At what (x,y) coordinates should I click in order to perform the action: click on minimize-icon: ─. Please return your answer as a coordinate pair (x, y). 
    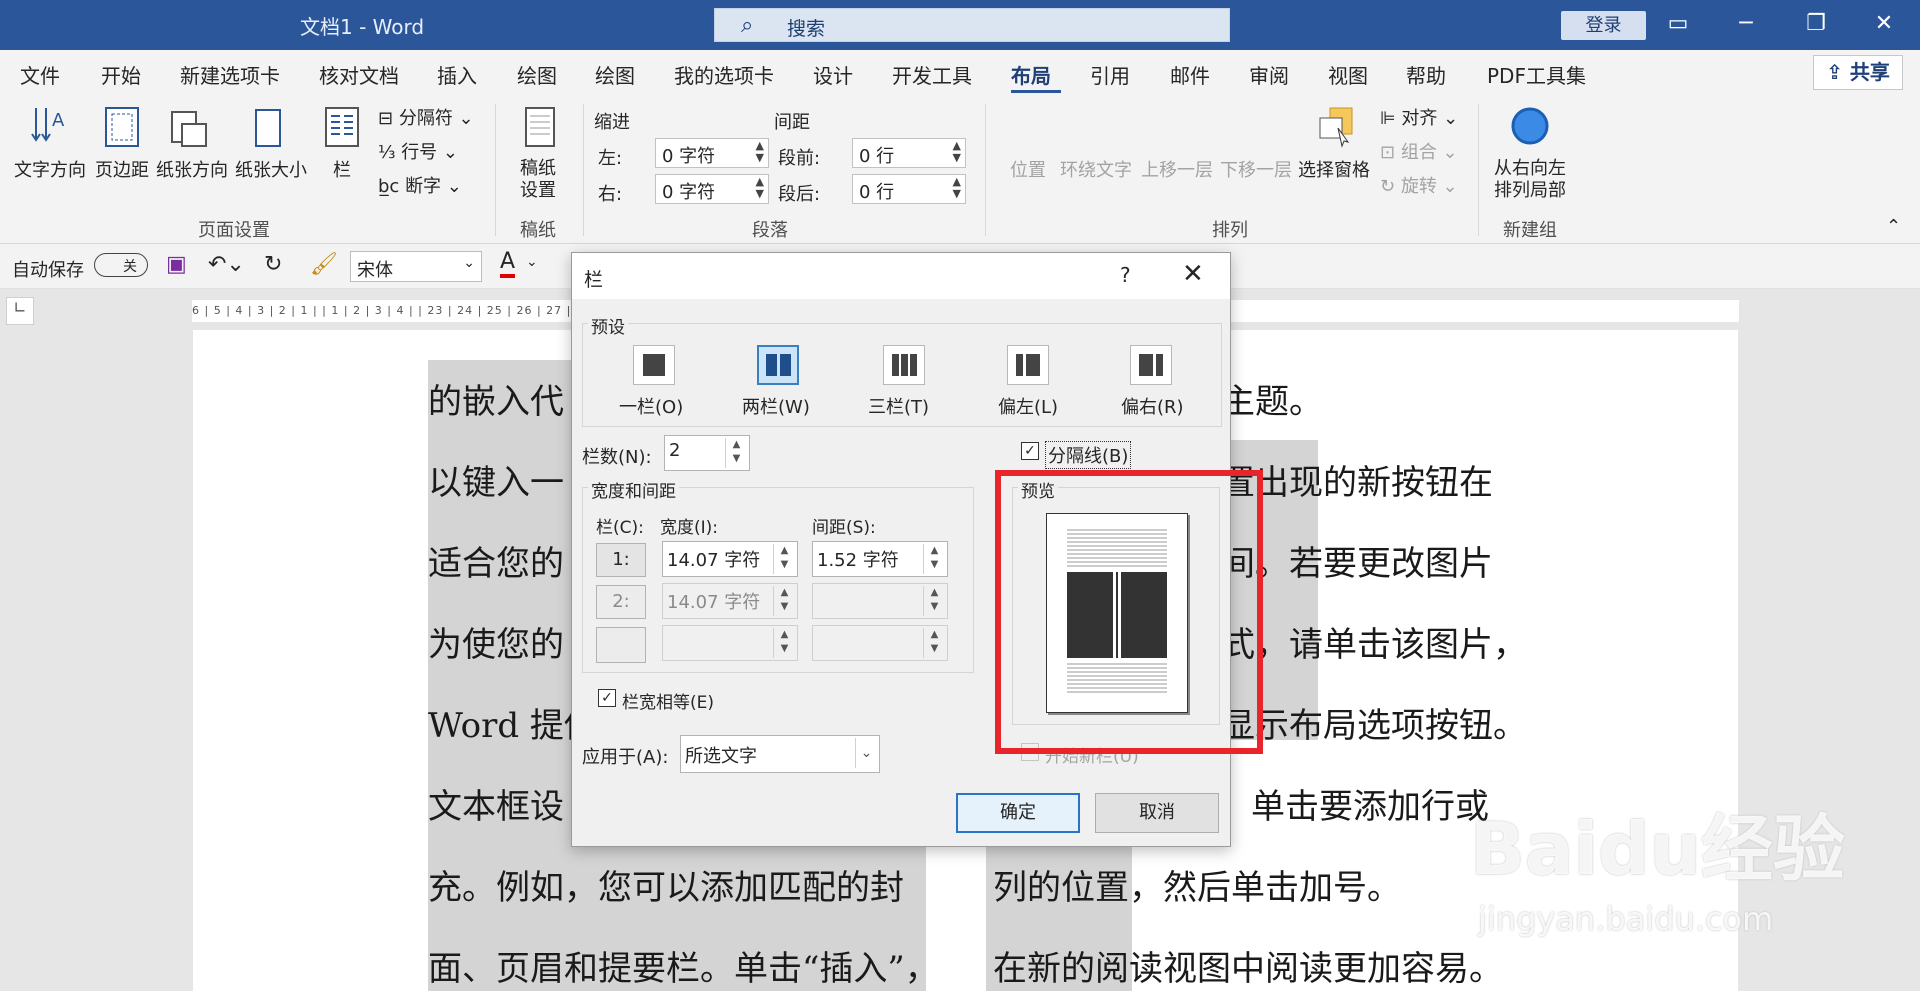
    Looking at the image, I should click on (1746, 24).